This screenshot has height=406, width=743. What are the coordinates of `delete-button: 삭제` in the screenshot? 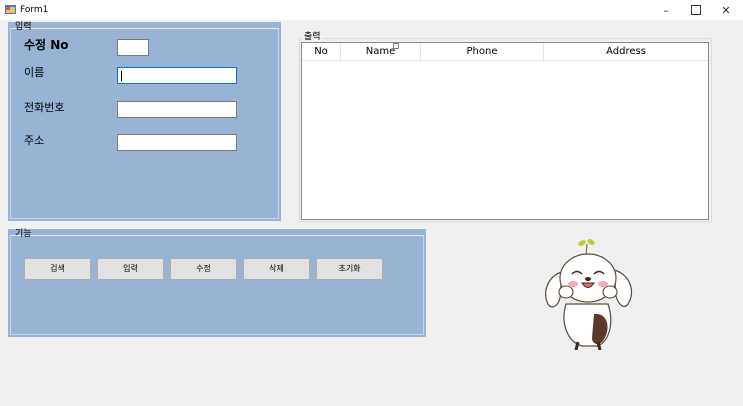 It's located at (276, 269).